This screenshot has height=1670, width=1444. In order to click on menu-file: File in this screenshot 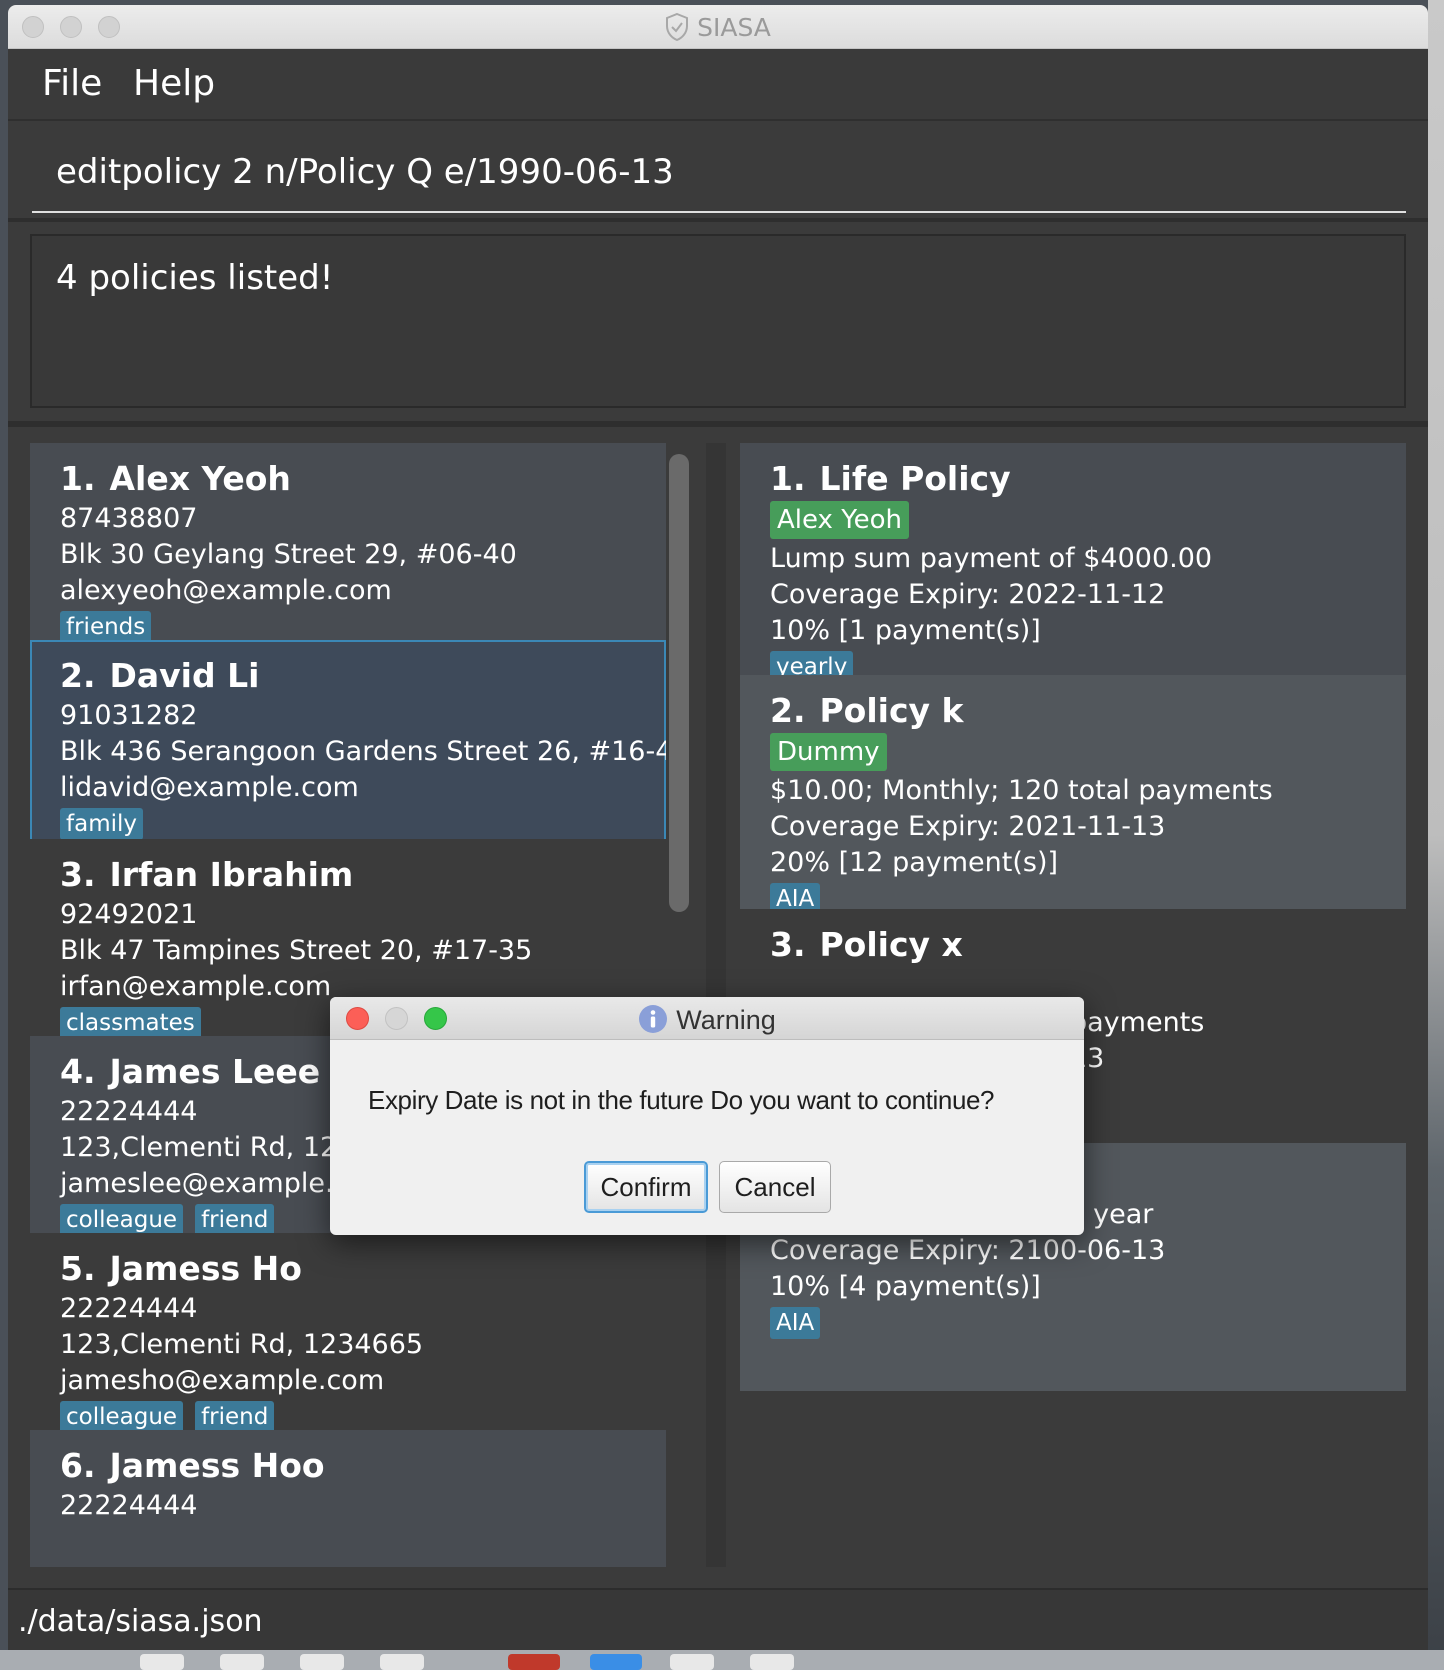, I will do `click(72, 83)`.